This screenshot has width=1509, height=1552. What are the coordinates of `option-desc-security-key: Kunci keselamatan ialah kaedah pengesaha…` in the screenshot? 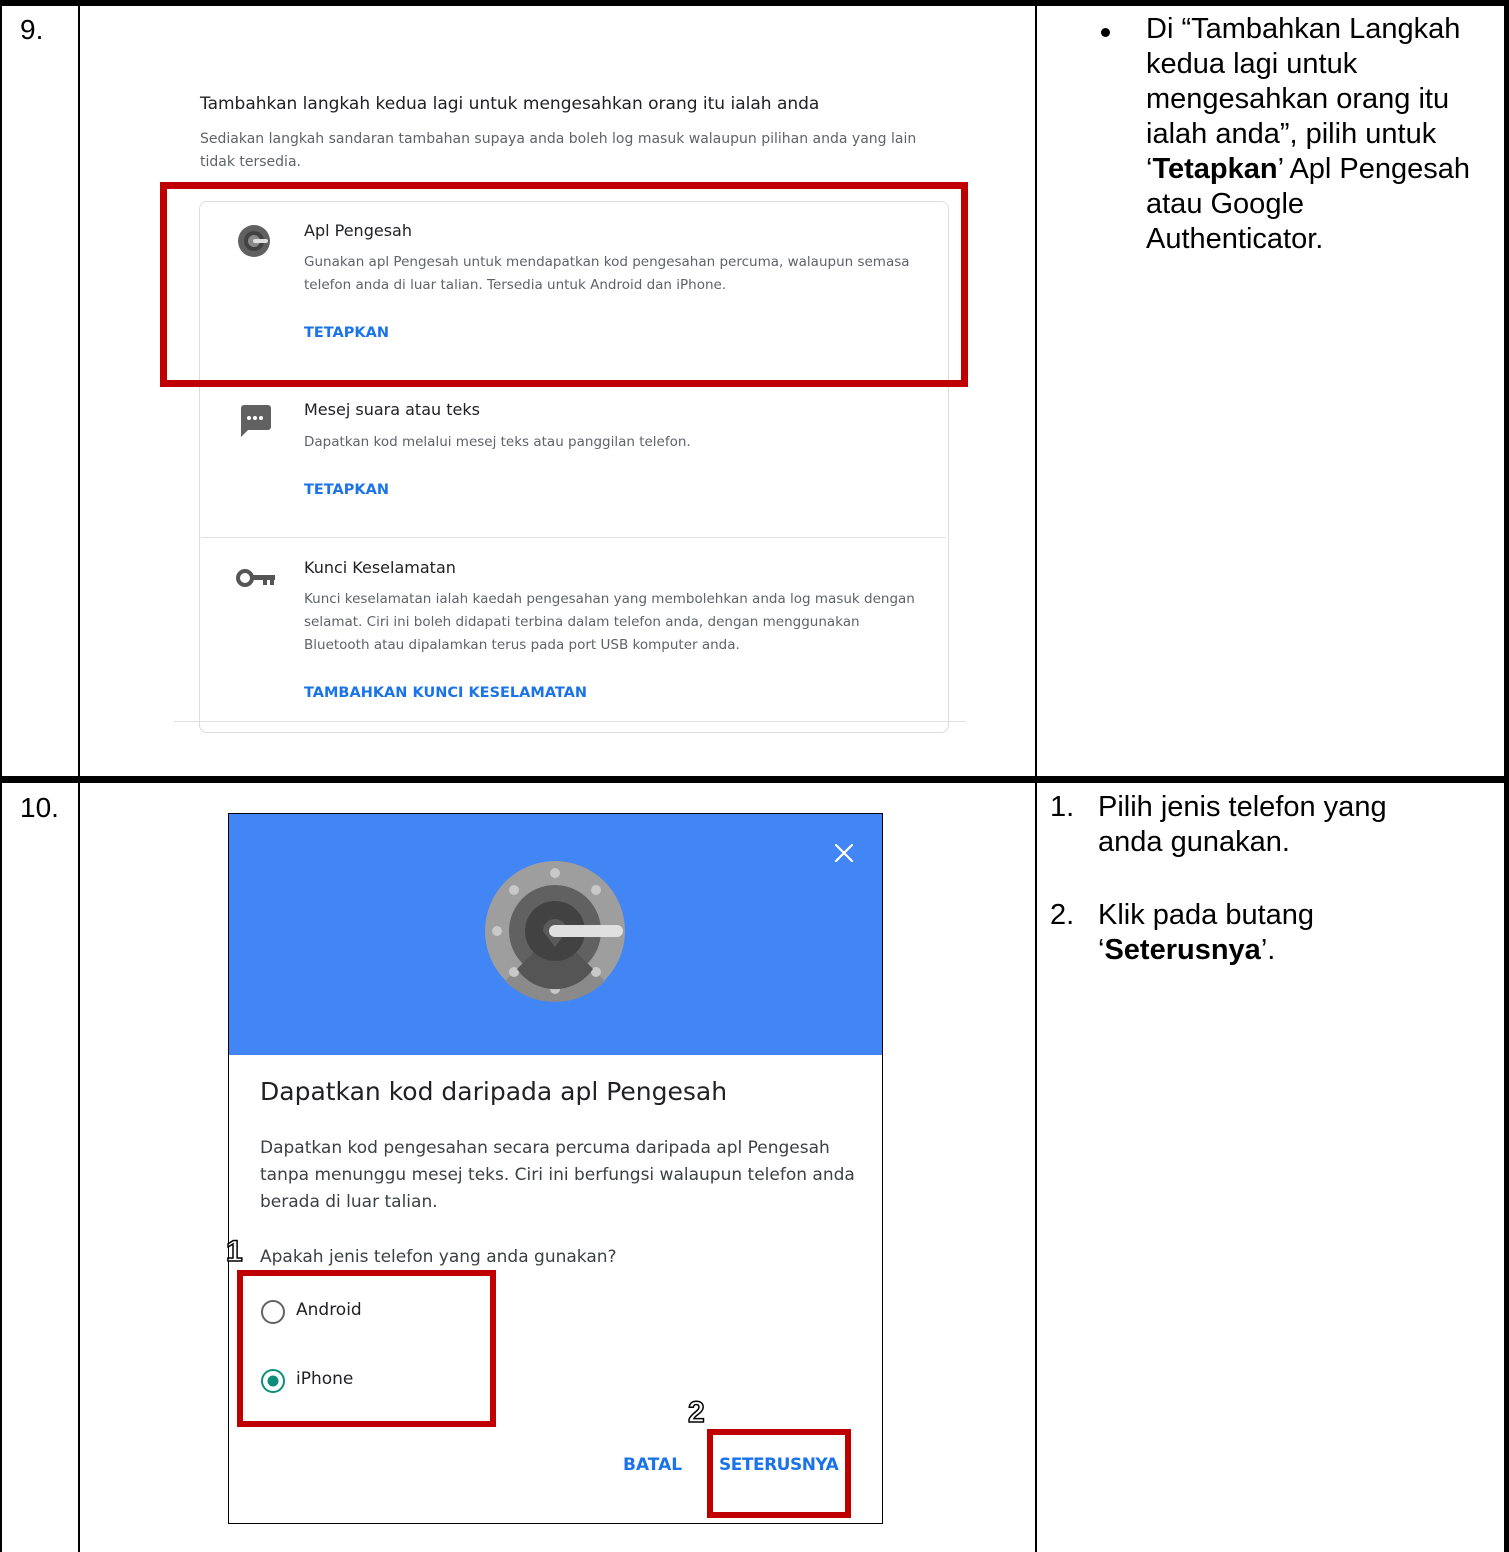 It's located at (609, 622).